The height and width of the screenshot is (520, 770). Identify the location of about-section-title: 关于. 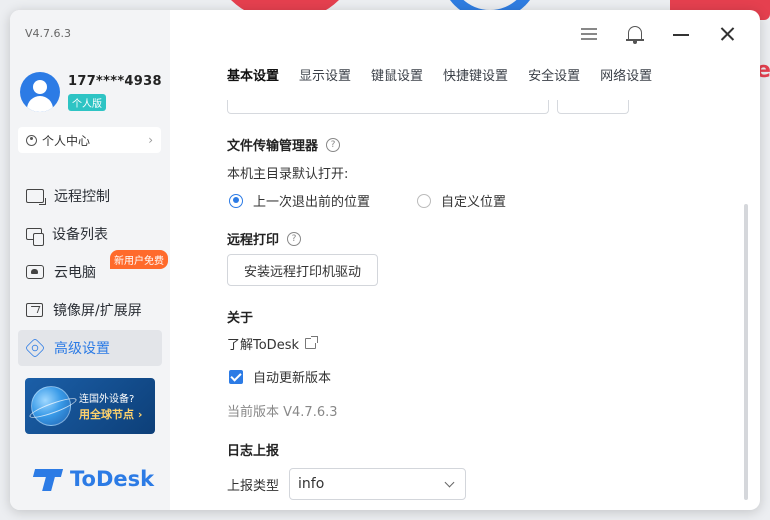
(240, 318).